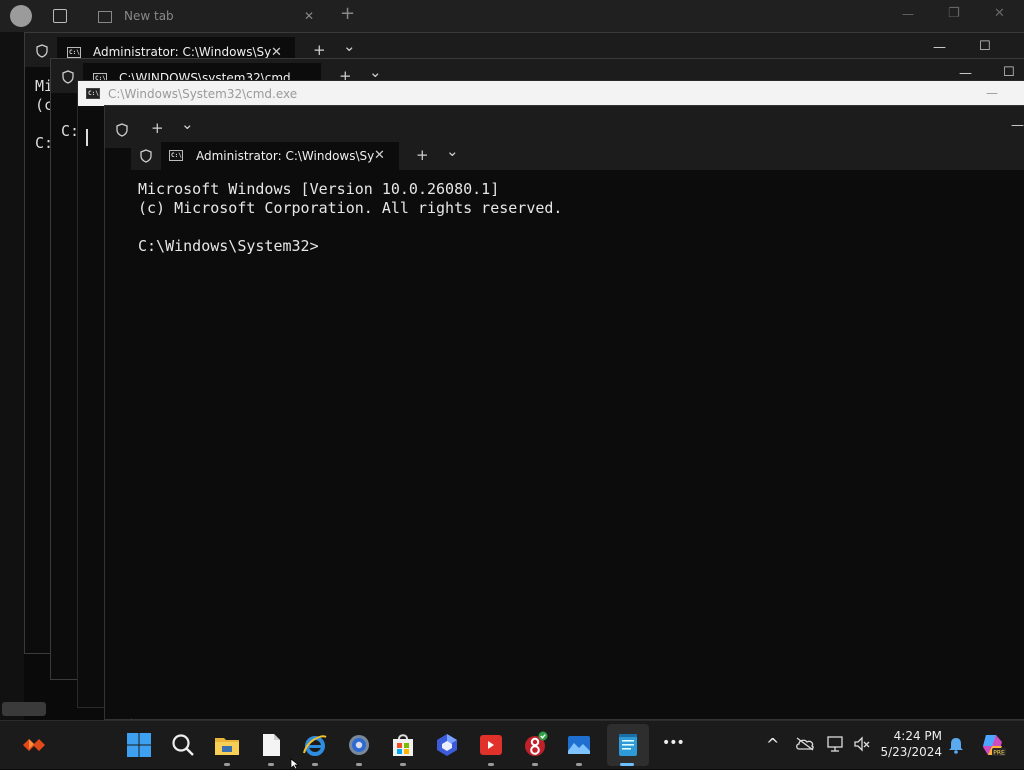 Image resolution: width=1024 pixels, height=770 pixels. Describe the element at coordinates (577, 156) in the screenshot. I see `active-tab-bar: C:\ Administrator: C:\Windows\Sy ✕ + ⌄` at that location.